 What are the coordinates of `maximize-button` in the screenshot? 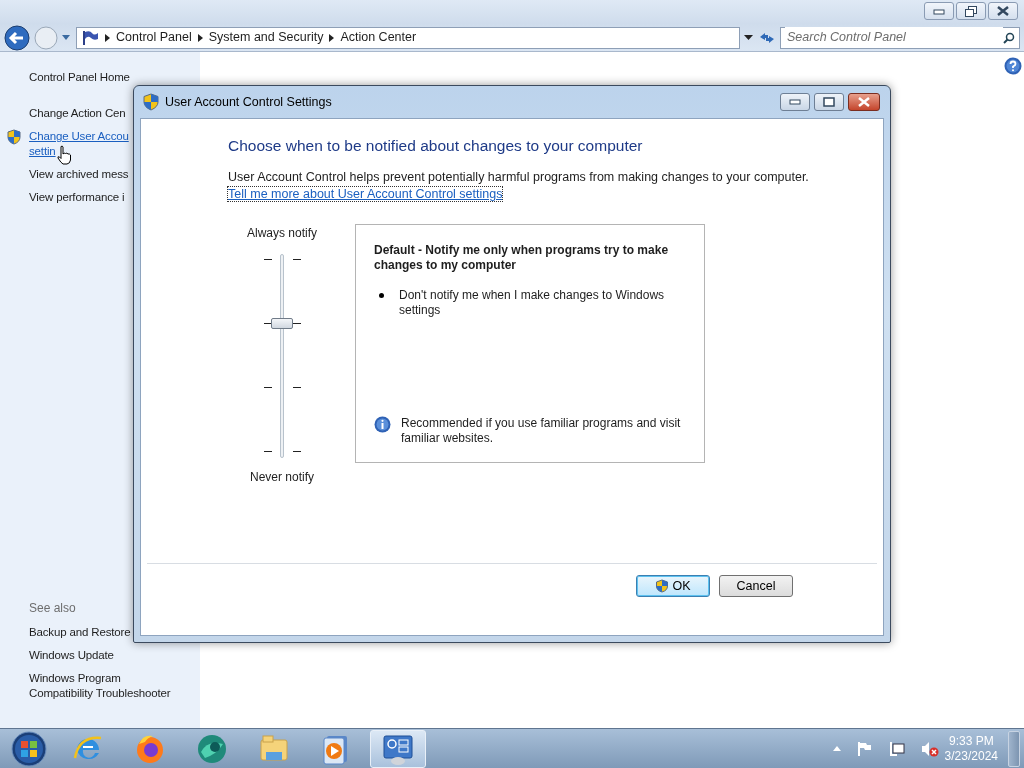 It's located at (829, 102).